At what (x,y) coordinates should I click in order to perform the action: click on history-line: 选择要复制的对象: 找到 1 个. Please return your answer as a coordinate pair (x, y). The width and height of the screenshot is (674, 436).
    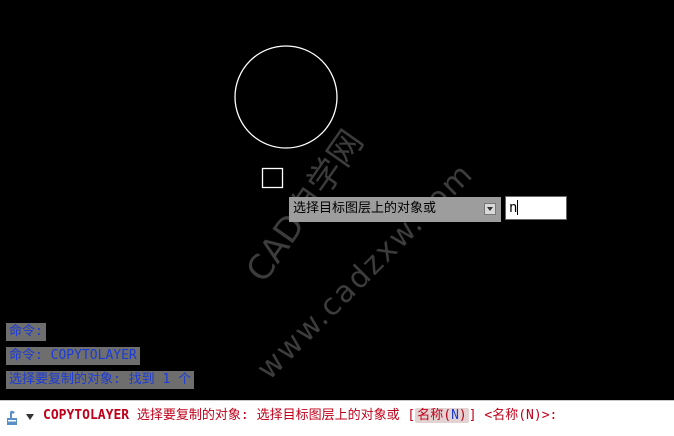
    Looking at the image, I should click on (100, 380).